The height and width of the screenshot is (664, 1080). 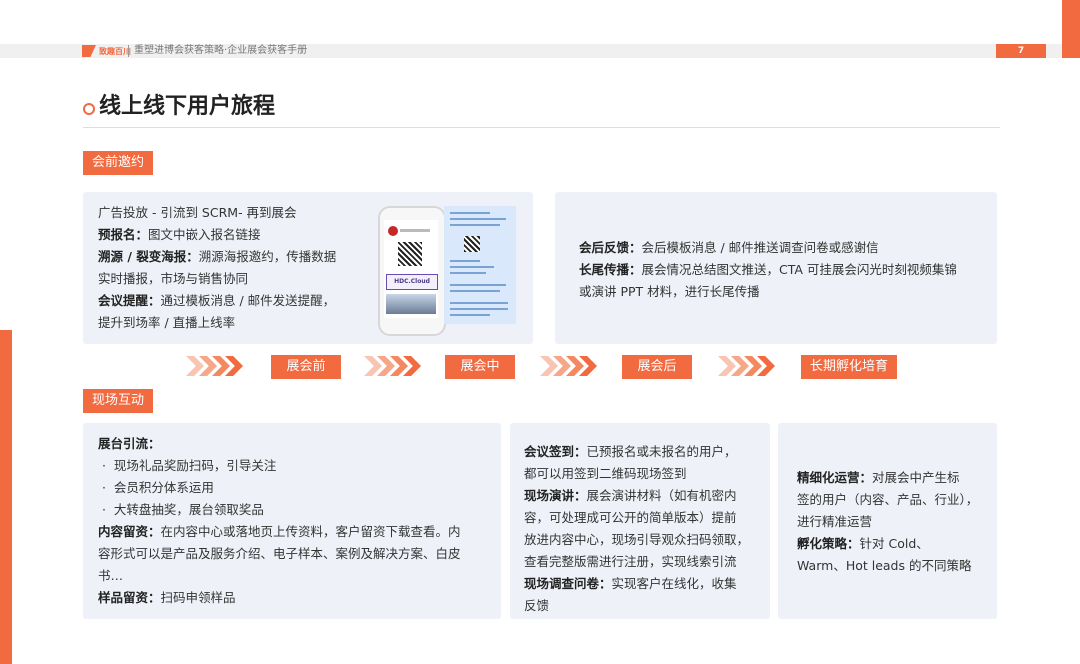 What do you see at coordinates (480, 265) in the screenshot?
I see `invitation-poster` at bounding box center [480, 265].